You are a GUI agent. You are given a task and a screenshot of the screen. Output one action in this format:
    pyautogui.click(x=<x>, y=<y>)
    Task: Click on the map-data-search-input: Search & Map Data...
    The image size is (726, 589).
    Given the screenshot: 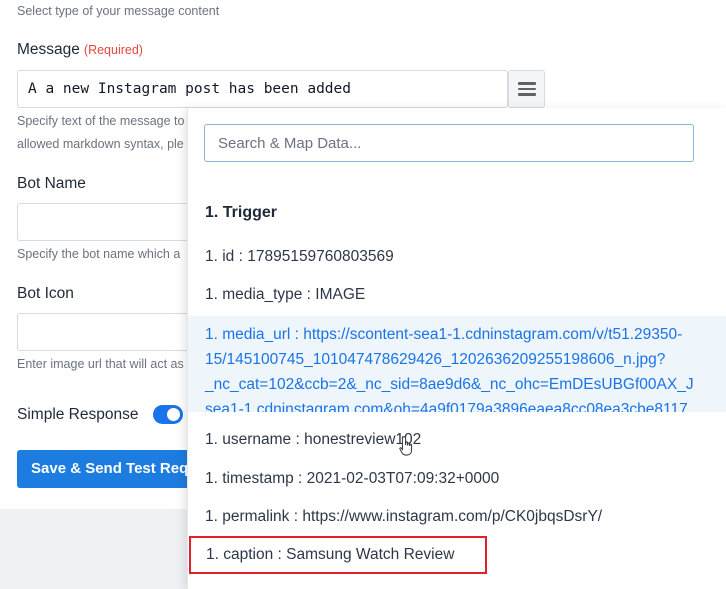 What is the action you would take?
    pyautogui.click(x=449, y=143)
    